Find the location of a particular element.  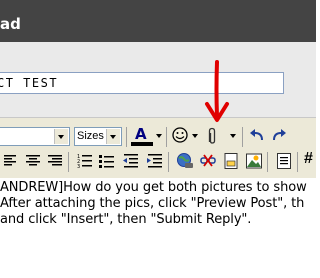

insert-link-icon is located at coordinates (185, 161).